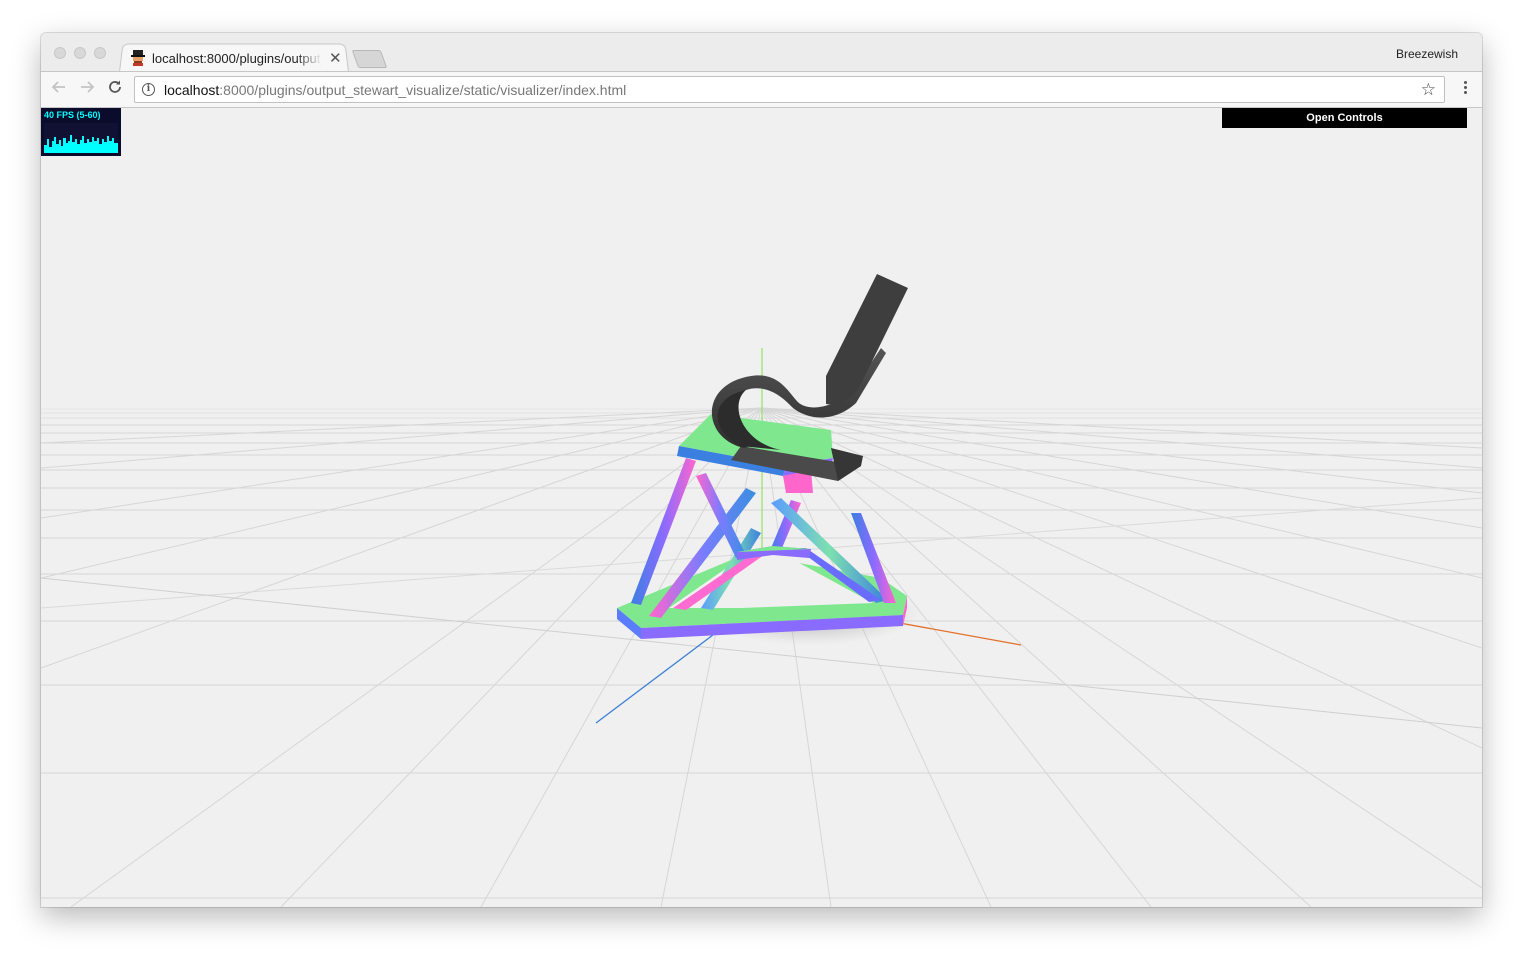 Image resolution: width=1524 pixels, height=957 pixels. Describe the element at coordinates (1466, 89) in the screenshot. I see `vertical-dots-icon` at that location.